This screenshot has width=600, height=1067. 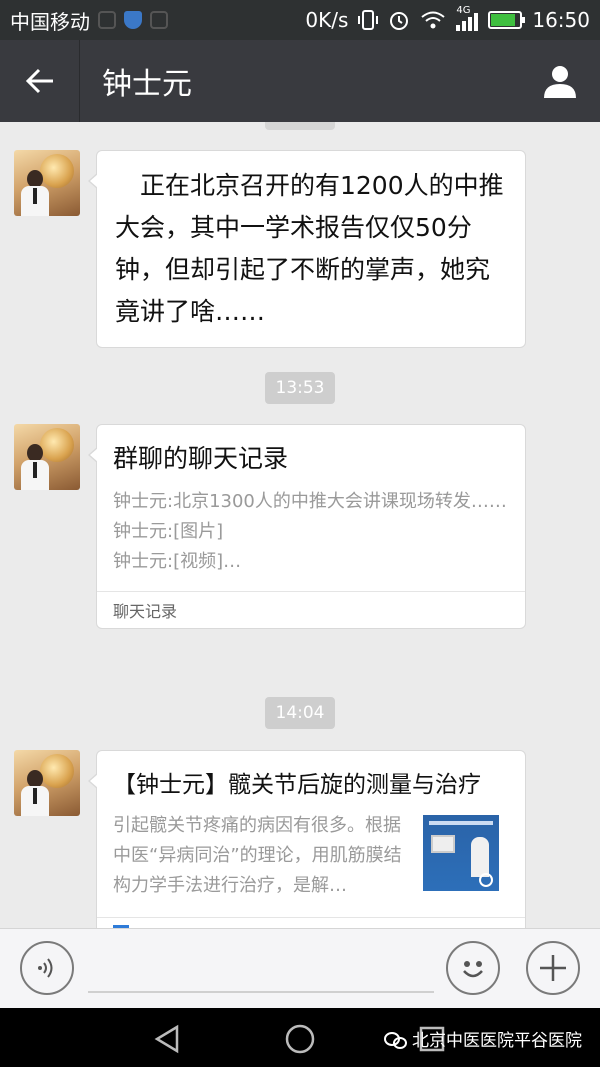 I want to click on timestamp: 13:53, so click(x=300, y=388).